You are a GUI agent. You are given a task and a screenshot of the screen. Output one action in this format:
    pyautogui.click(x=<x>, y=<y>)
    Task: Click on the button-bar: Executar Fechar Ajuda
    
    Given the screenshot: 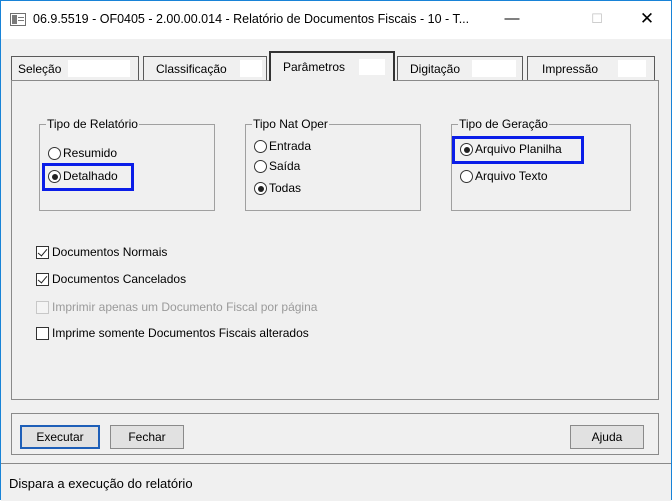 What is the action you would take?
    pyautogui.click(x=335, y=434)
    